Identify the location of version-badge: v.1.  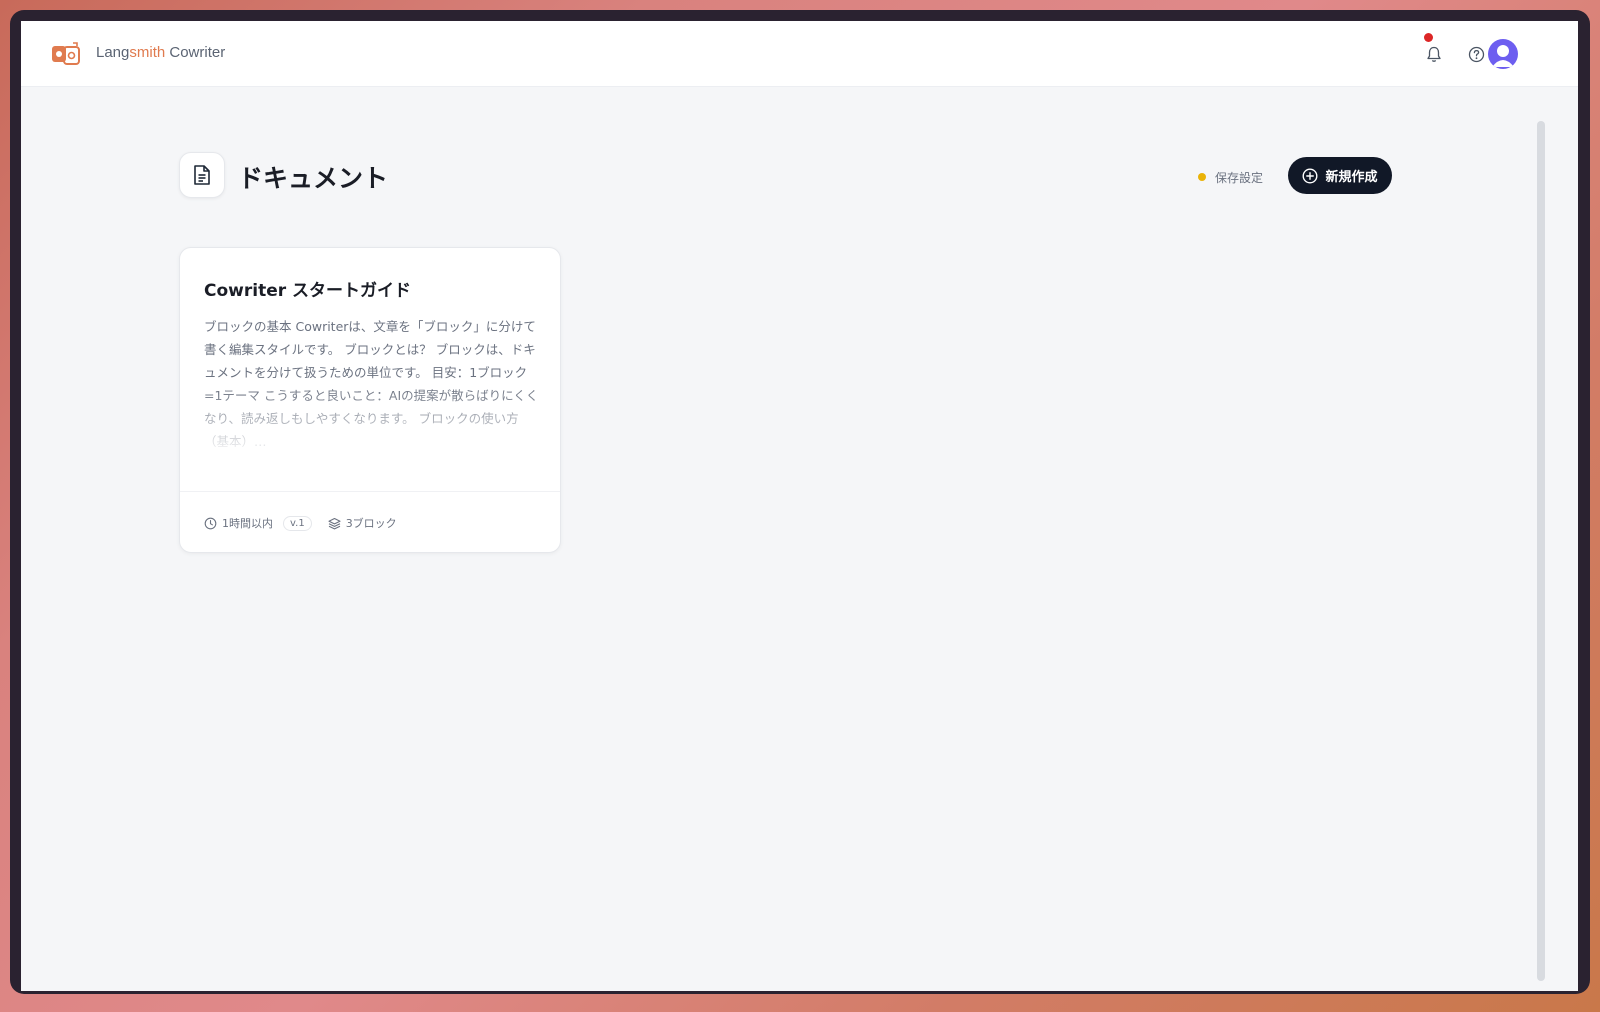
(297, 523).